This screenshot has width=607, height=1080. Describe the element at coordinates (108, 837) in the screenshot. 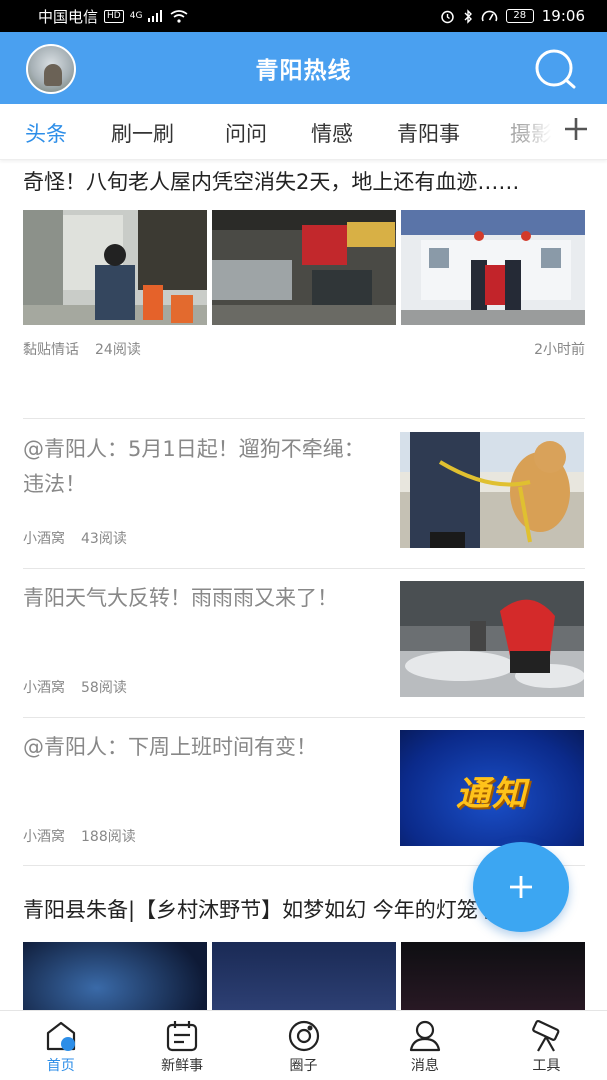

I see `article-reads: 188阅读` at that location.